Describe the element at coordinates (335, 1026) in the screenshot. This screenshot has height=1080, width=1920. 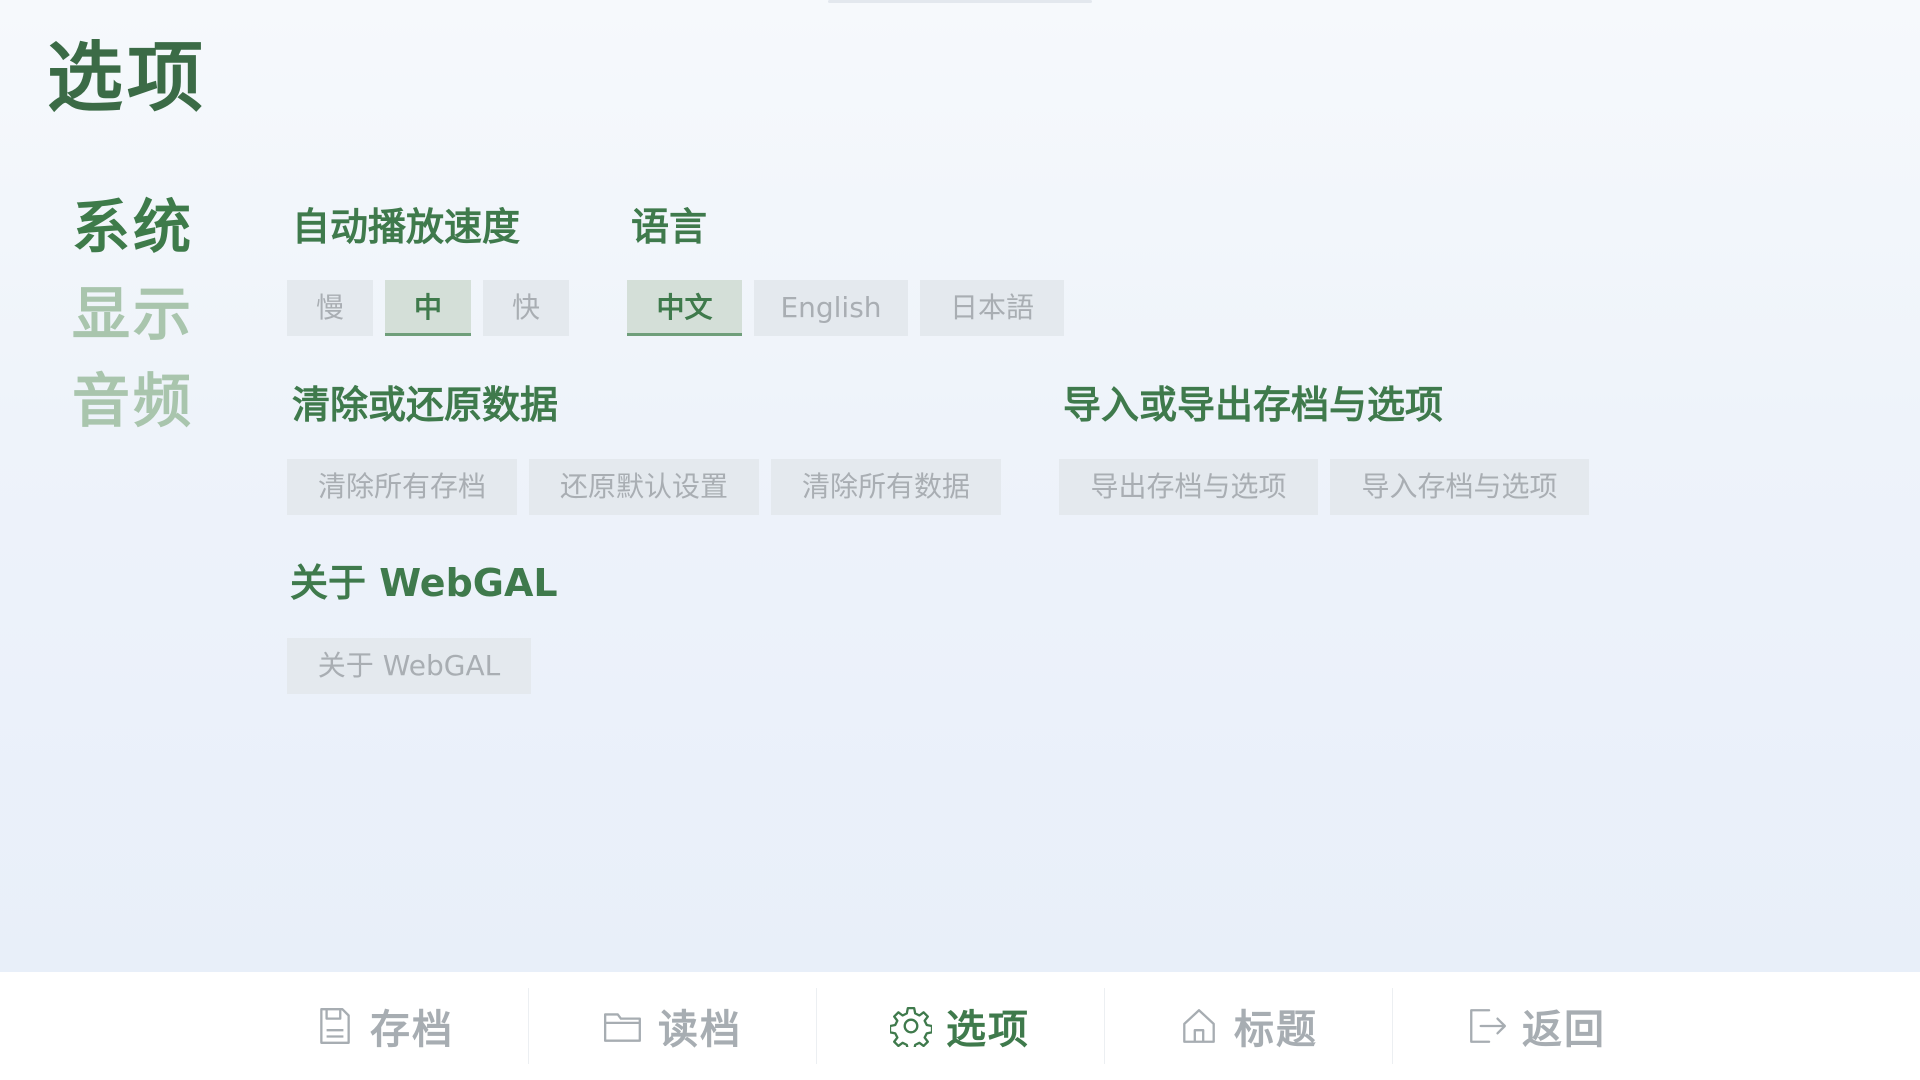
I see `save-icon` at that location.